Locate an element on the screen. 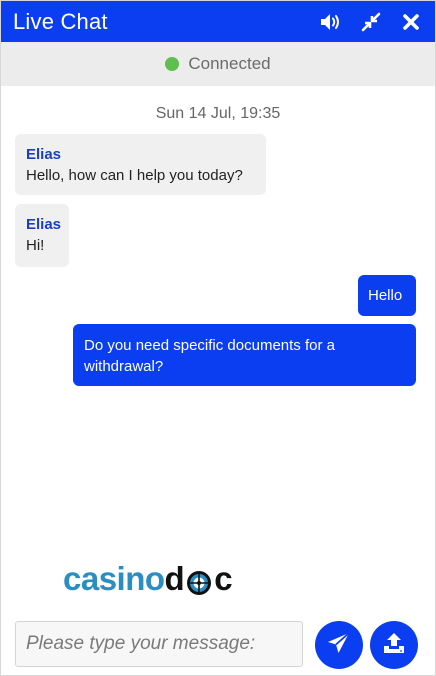 This screenshot has width=436, height=676. message-input-box is located at coordinates (159, 644).